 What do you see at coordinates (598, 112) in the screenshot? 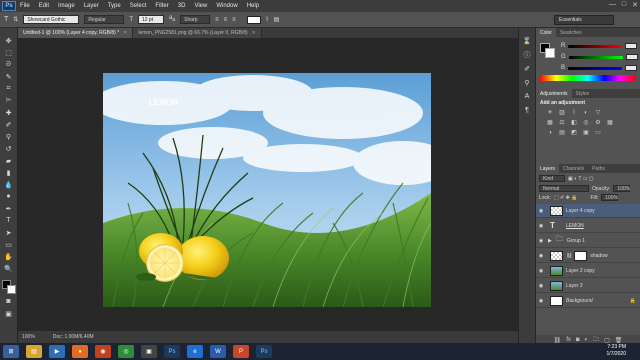
I see `vibrance-icon: ▽` at bounding box center [598, 112].